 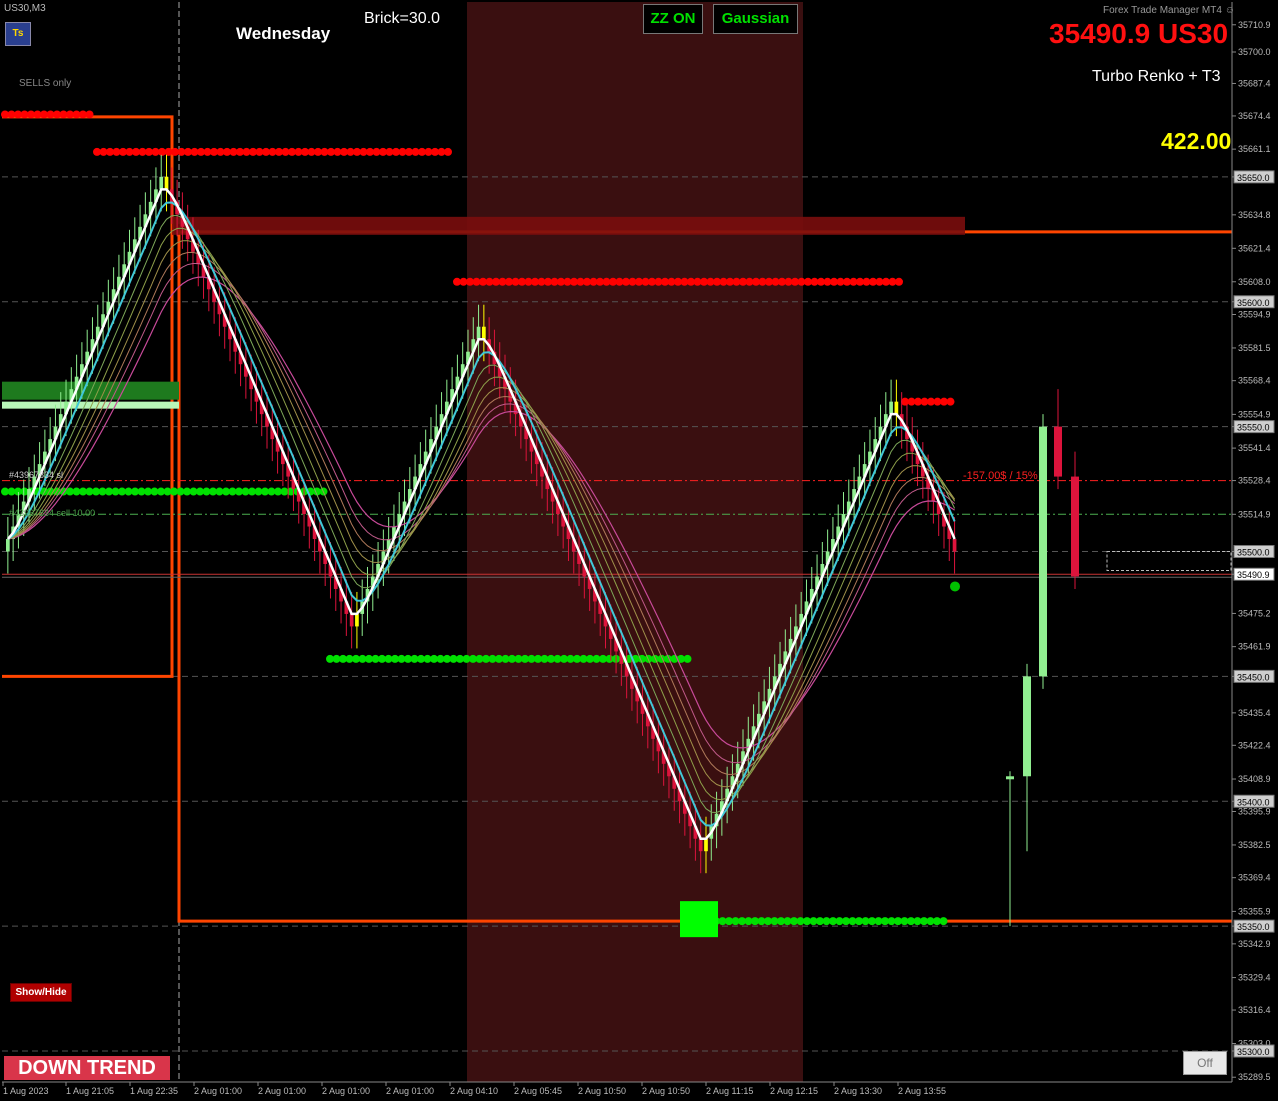 What do you see at coordinates (1254, 314) in the screenshot?
I see `price-tick-label: 35594.9` at bounding box center [1254, 314].